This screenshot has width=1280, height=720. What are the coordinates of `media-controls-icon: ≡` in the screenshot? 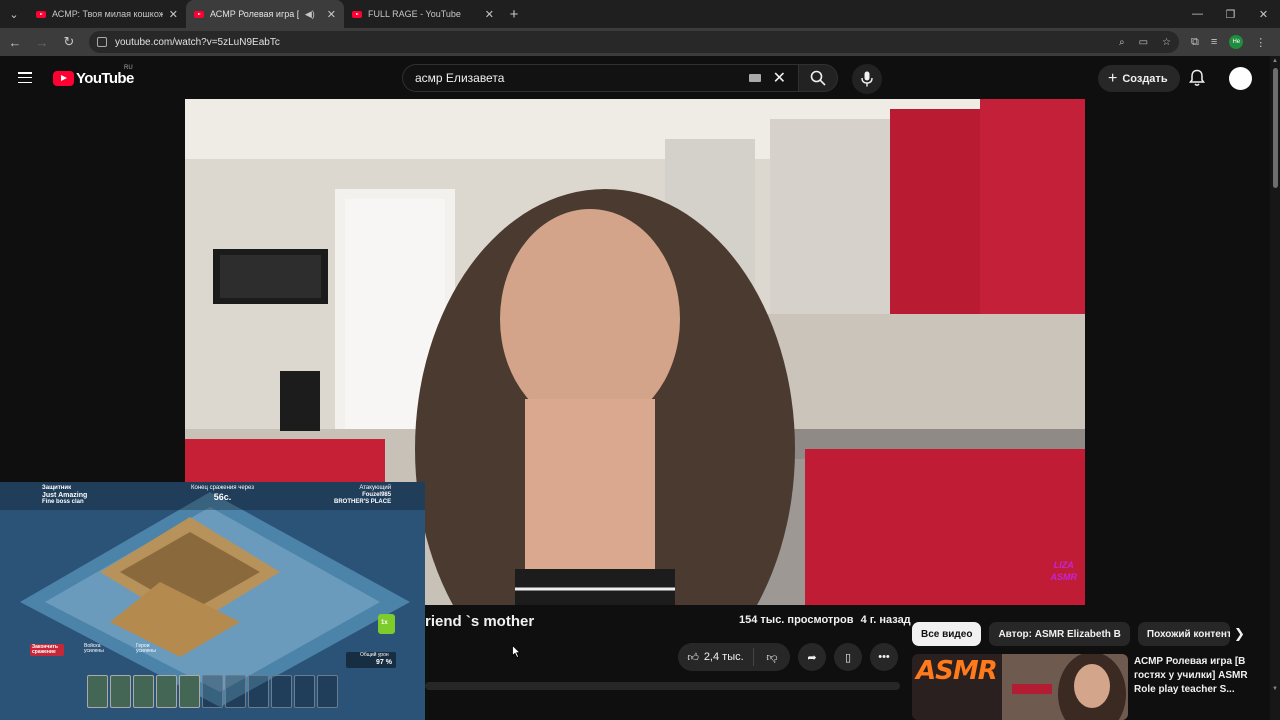 It's located at (1214, 42).